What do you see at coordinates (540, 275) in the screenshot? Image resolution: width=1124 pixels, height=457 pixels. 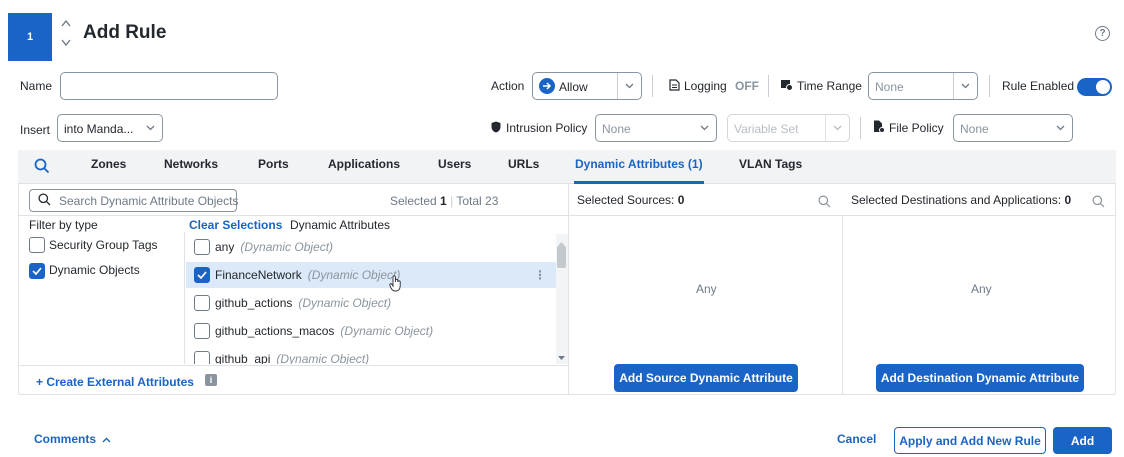 I see `more-options-icon: ⋮` at bounding box center [540, 275].